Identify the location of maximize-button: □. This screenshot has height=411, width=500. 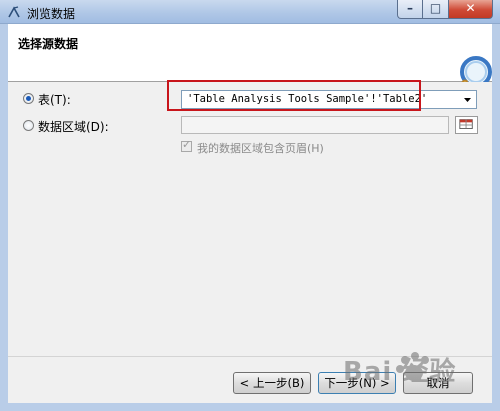
(436, 9).